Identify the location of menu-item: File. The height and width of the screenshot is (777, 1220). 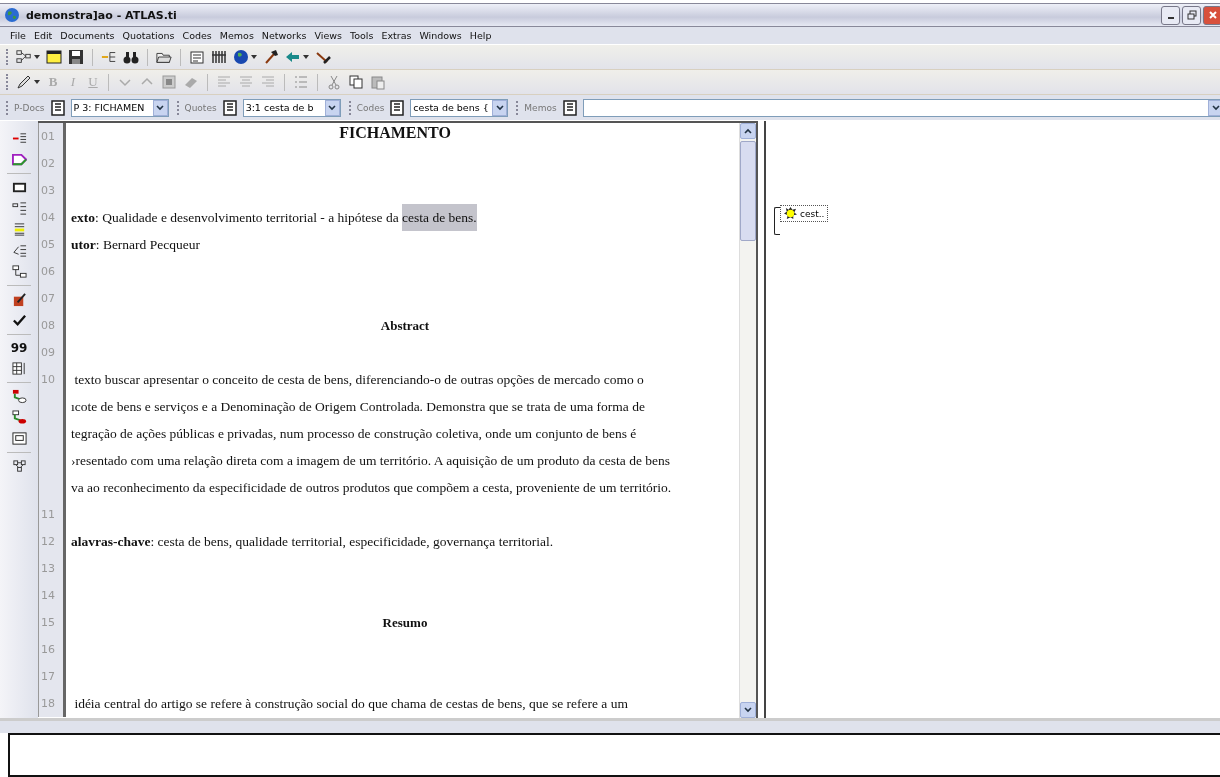
(18, 35).